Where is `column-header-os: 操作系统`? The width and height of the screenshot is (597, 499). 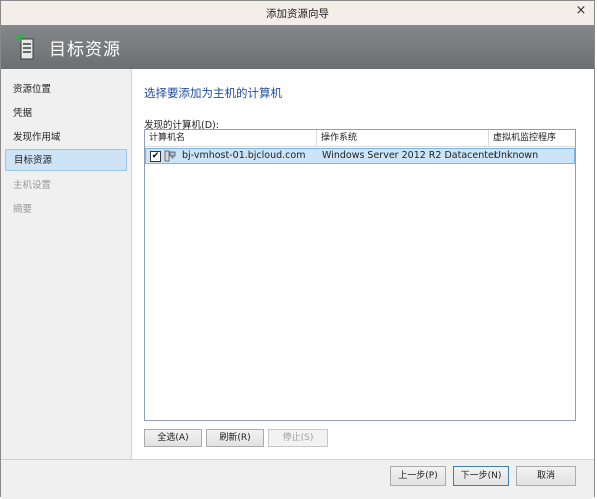
column-header-os: 操作系统 is located at coordinates (403, 138).